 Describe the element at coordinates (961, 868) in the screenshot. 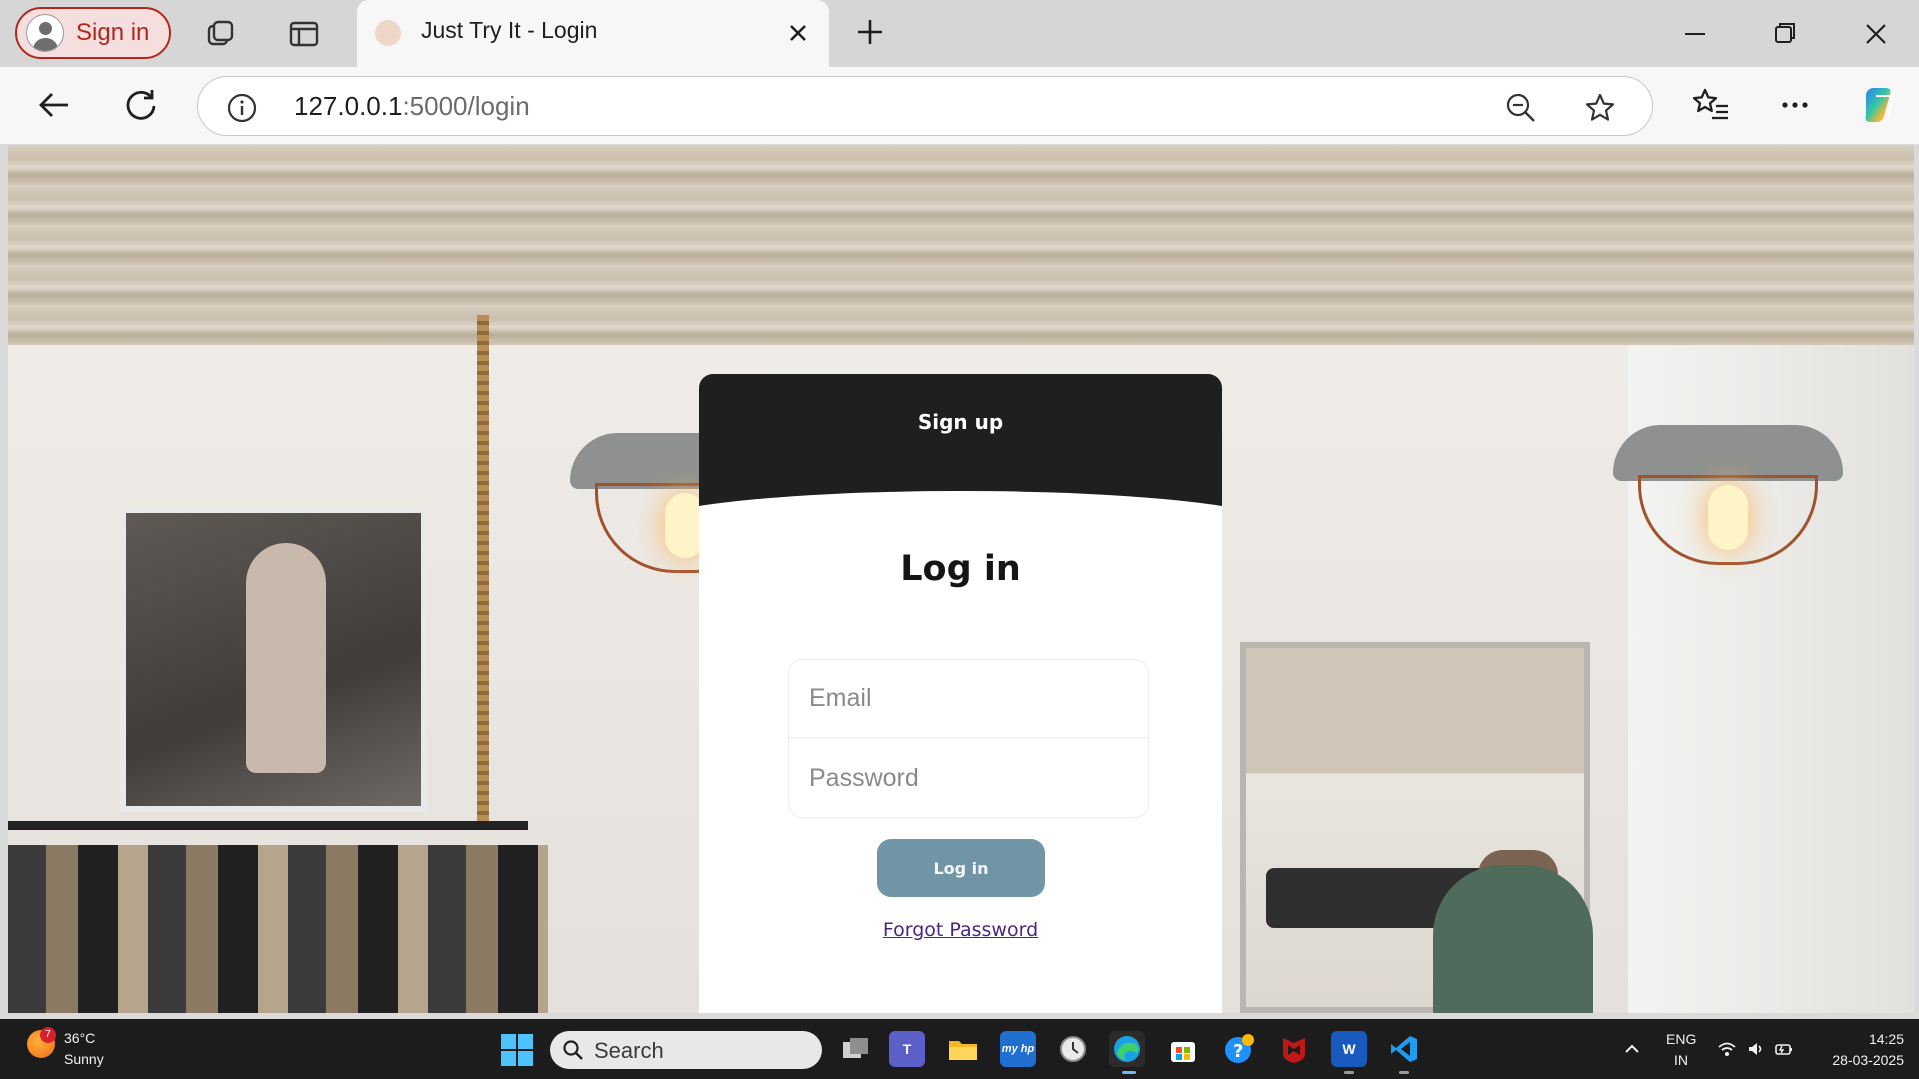

I see `login-button: Log in` at that location.